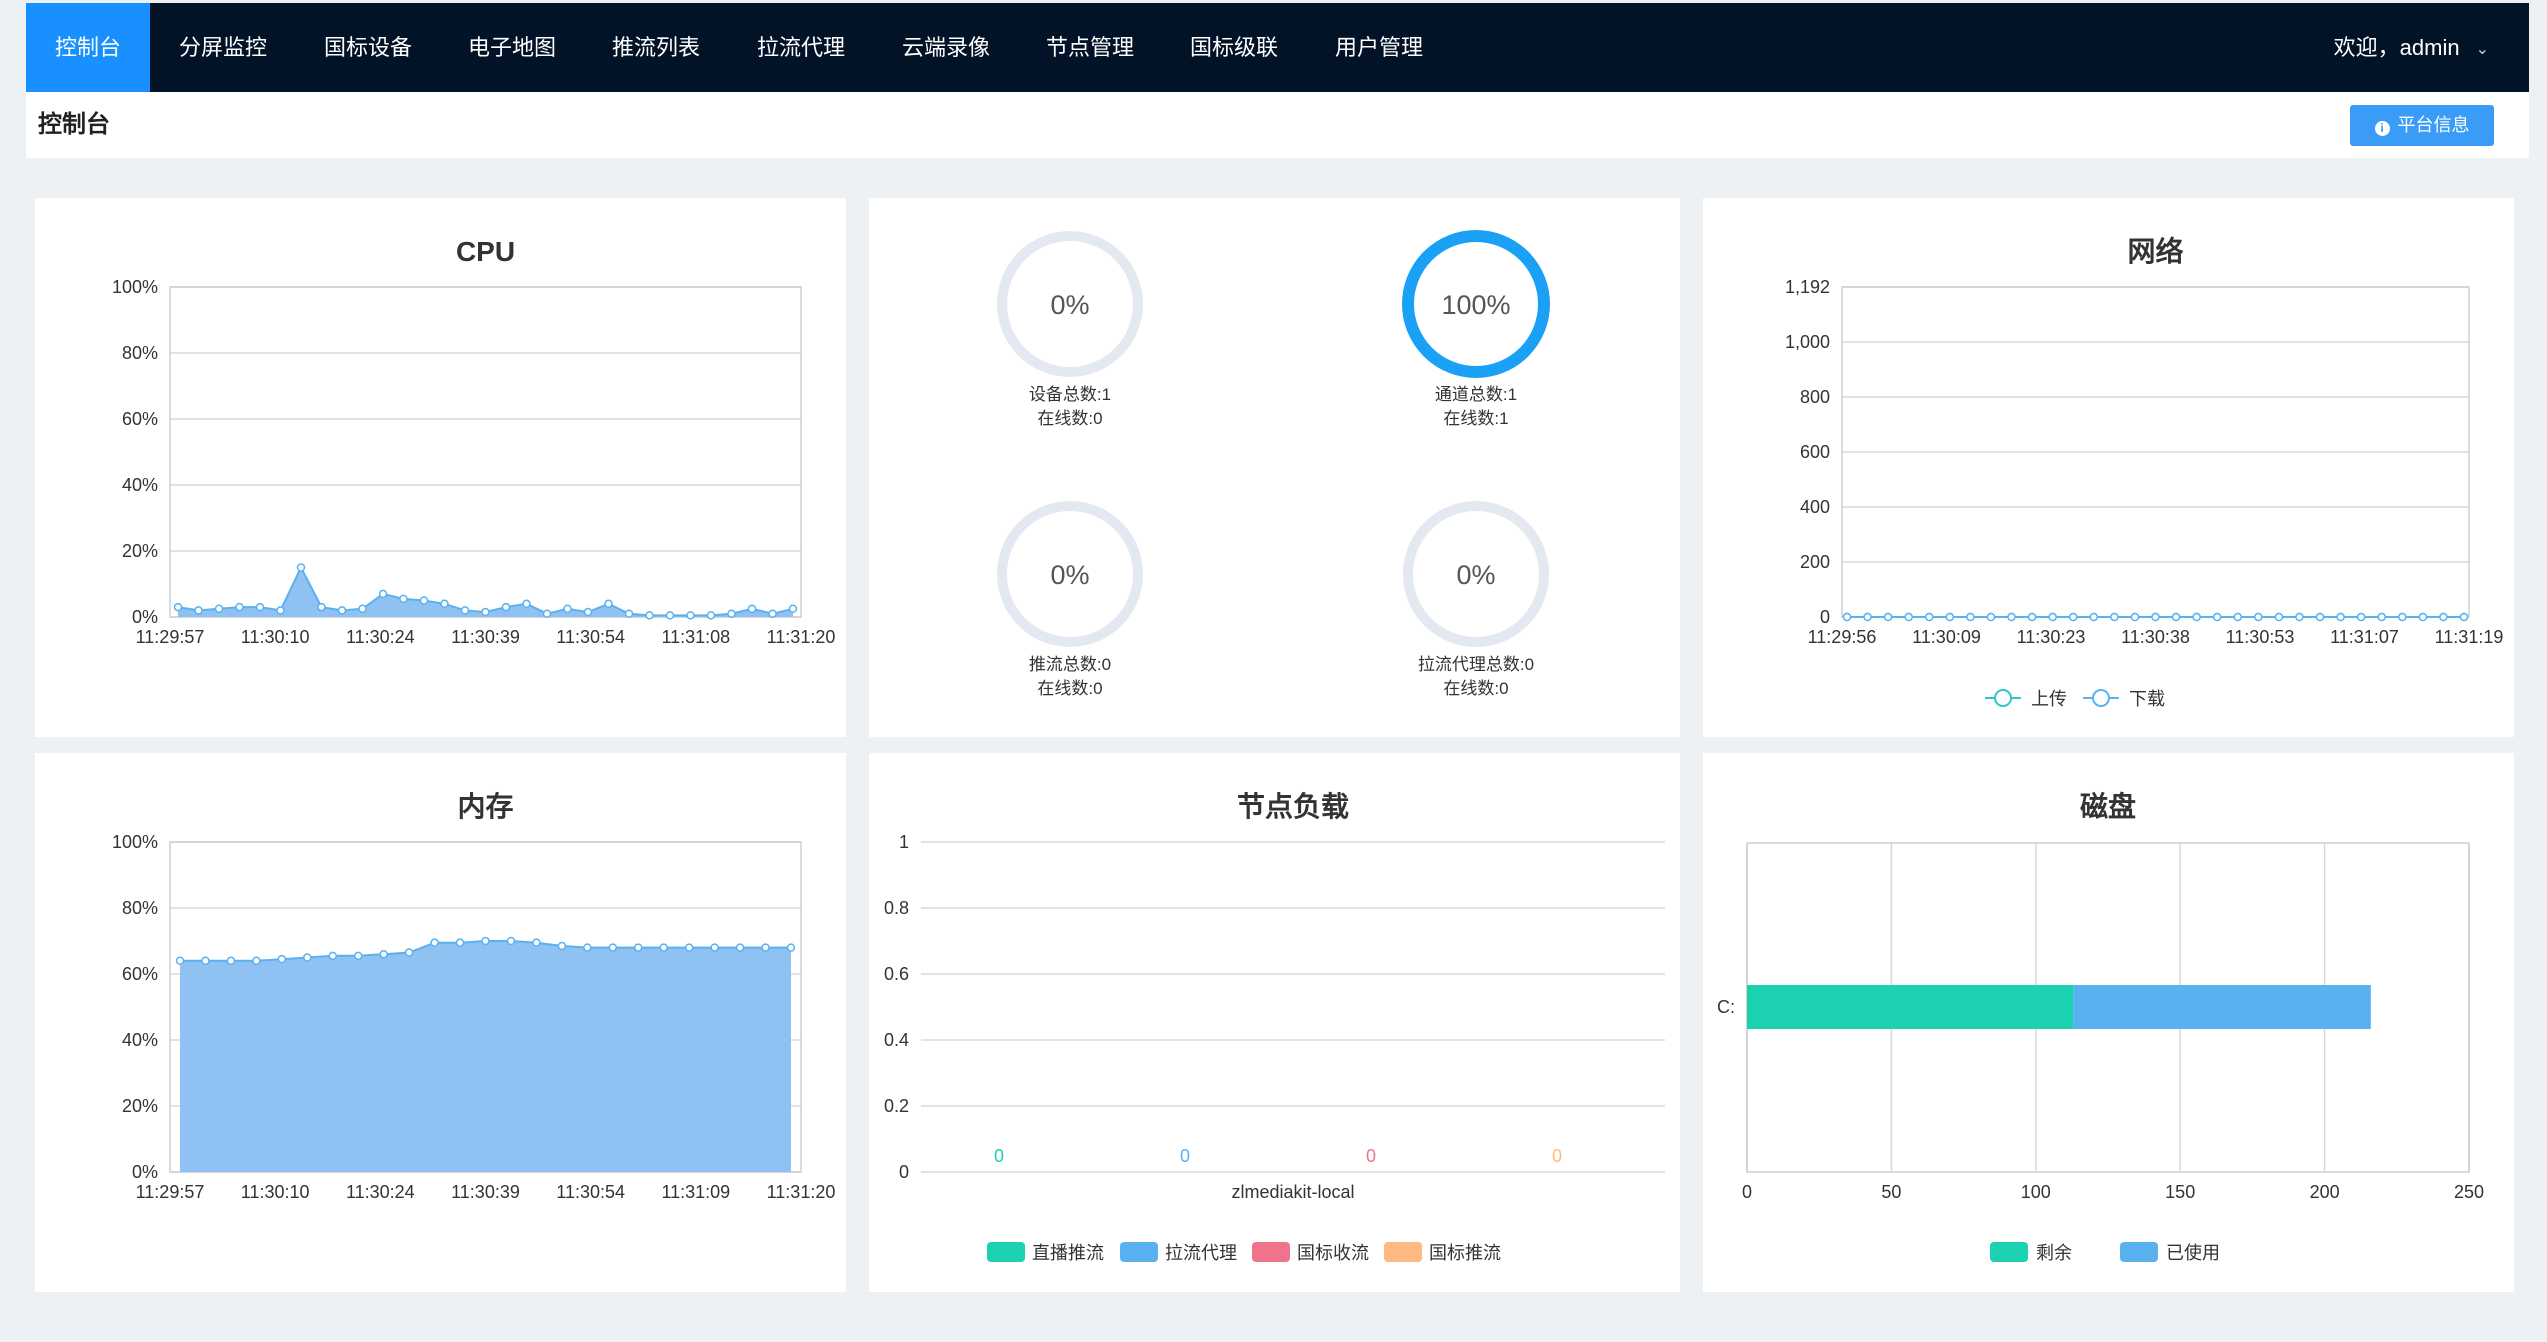 The width and height of the screenshot is (2547, 1342). I want to click on x-tick-label: 11:31:09, so click(695, 1192).